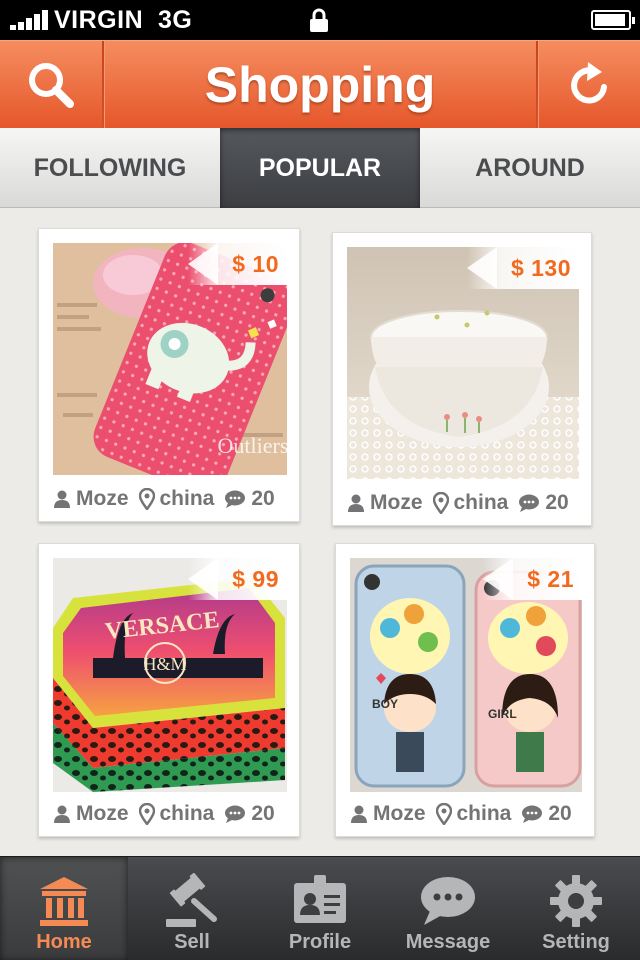 This screenshot has width=640, height=960. I want to click on gavel-icon, so click(191, 900).